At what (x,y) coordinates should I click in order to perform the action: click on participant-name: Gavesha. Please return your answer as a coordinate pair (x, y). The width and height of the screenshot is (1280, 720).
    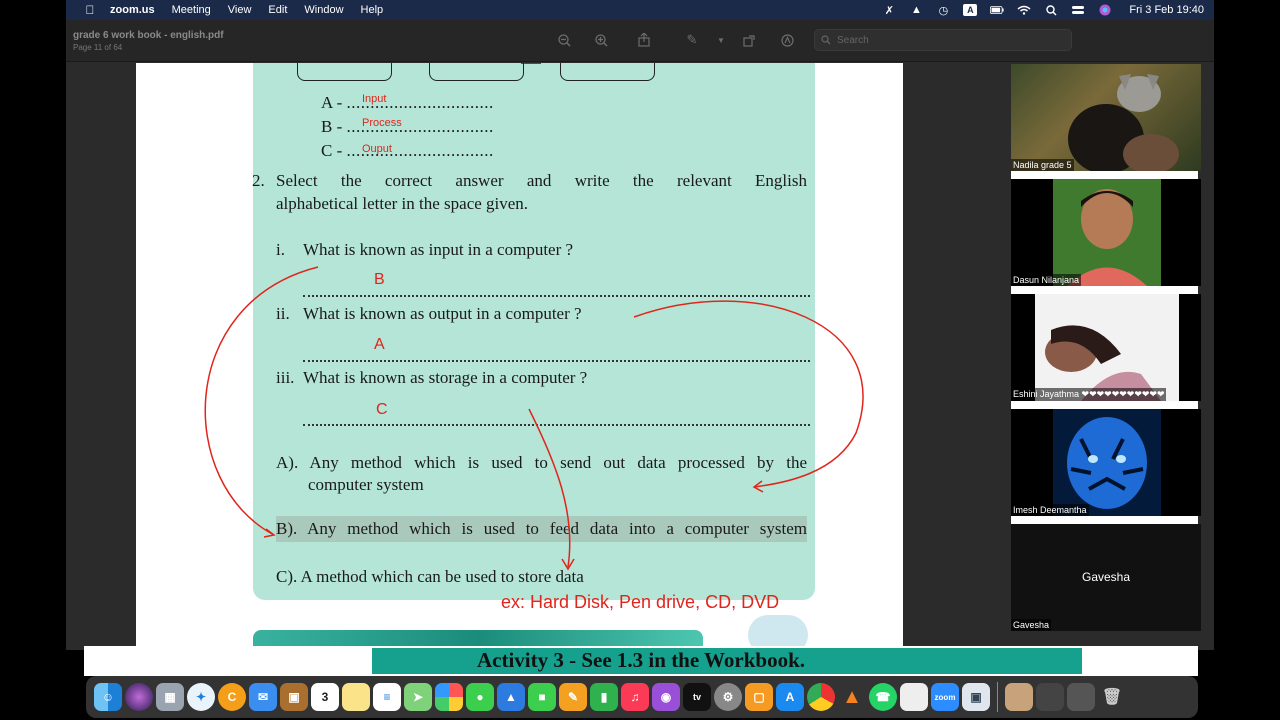
    Looking at the image, I should click on (1031, 625).